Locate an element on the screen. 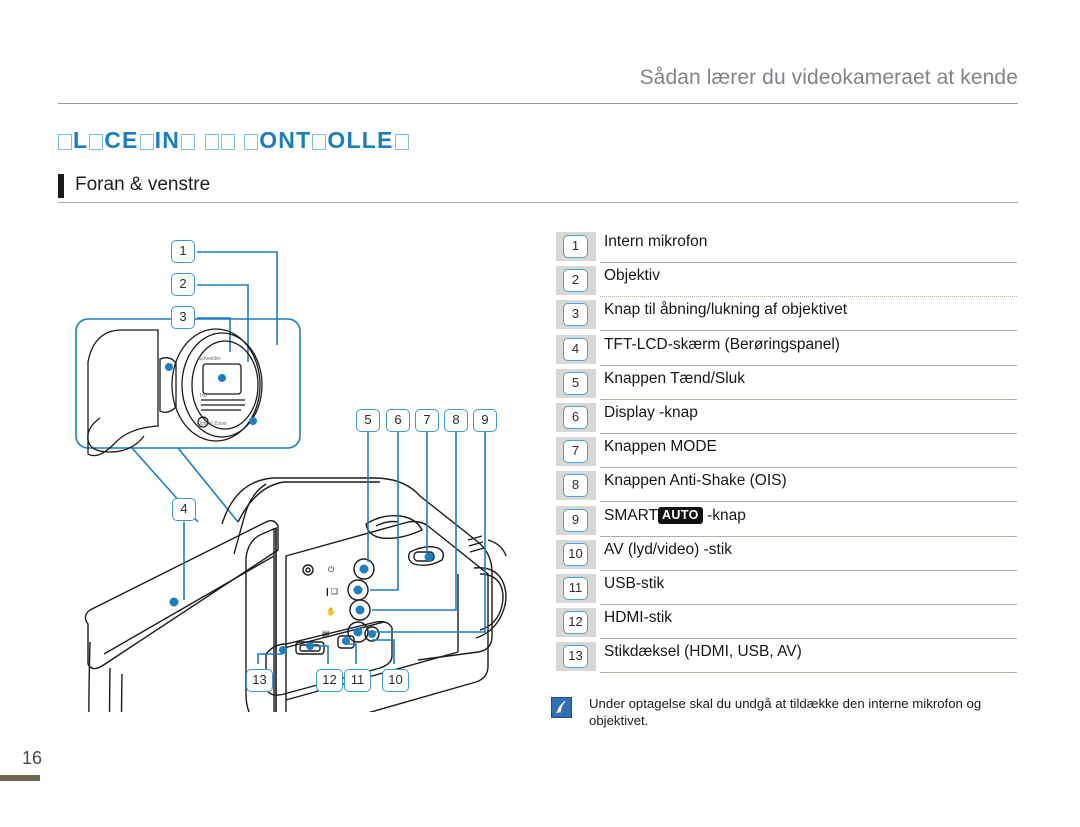 Image resolution: width=1080 pixels, height=827 pixels. part-label: Knap til åbning/lukning af objektivet is located at coordinates (725, 310).